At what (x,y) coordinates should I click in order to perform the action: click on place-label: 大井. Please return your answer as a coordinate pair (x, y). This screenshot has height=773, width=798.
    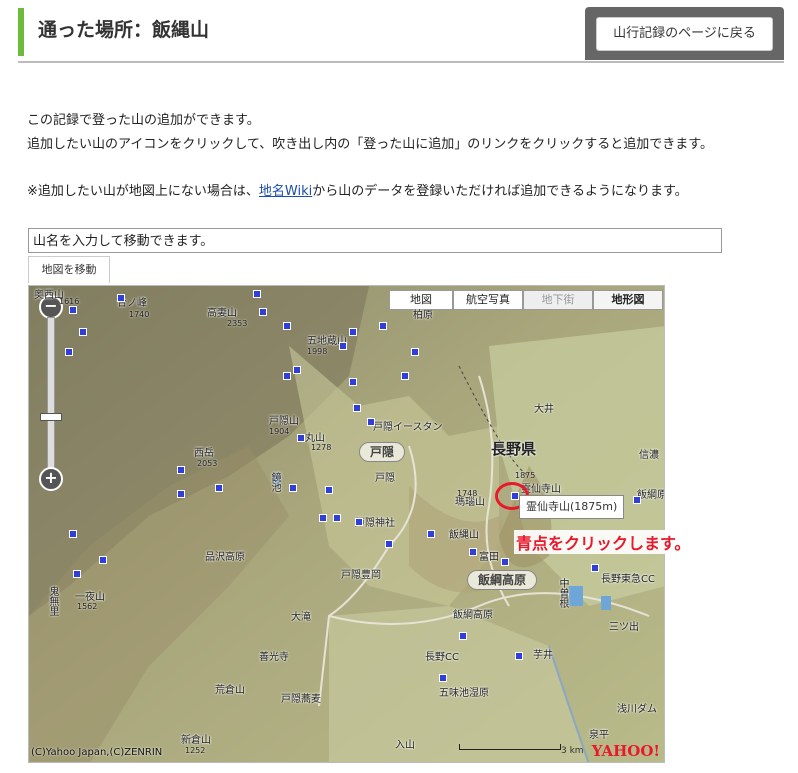
    Looking at the image, I should click on (544, 409).